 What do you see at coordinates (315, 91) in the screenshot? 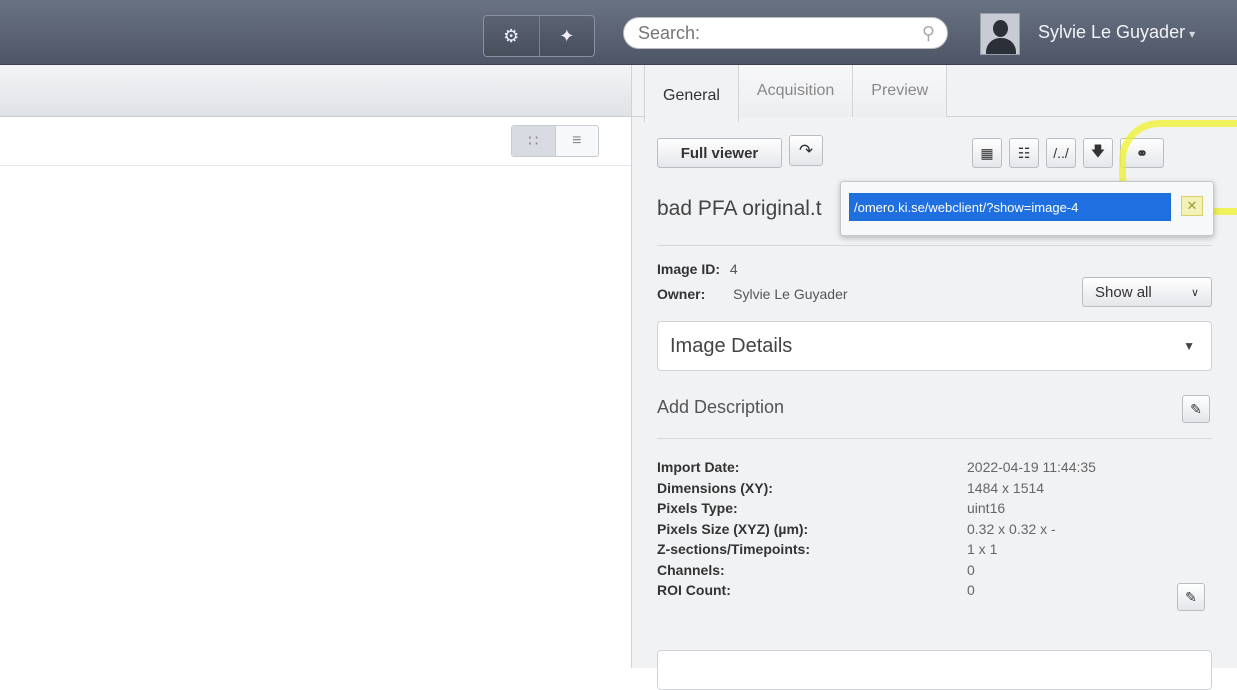
I see `center-panel-header` at bounding box center [315, 91].